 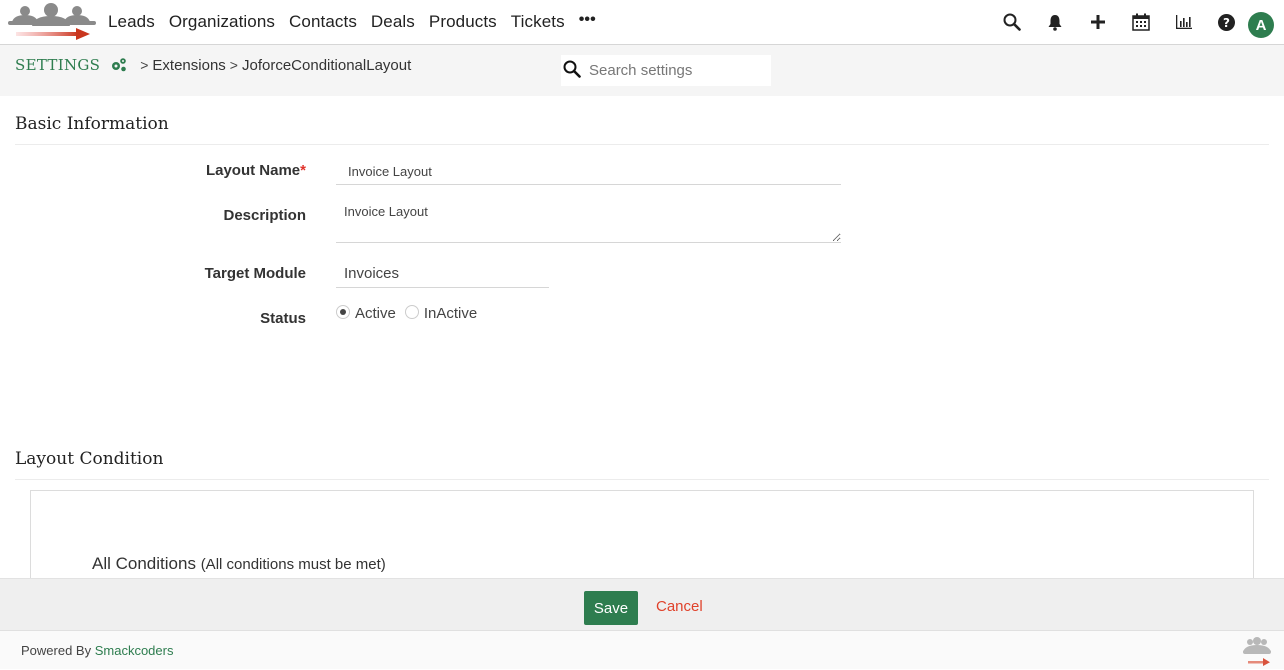 What do you see at coordinates (264, 215) in the screenshot?
I see `description-label: Description` at bounding box center [264, 215].